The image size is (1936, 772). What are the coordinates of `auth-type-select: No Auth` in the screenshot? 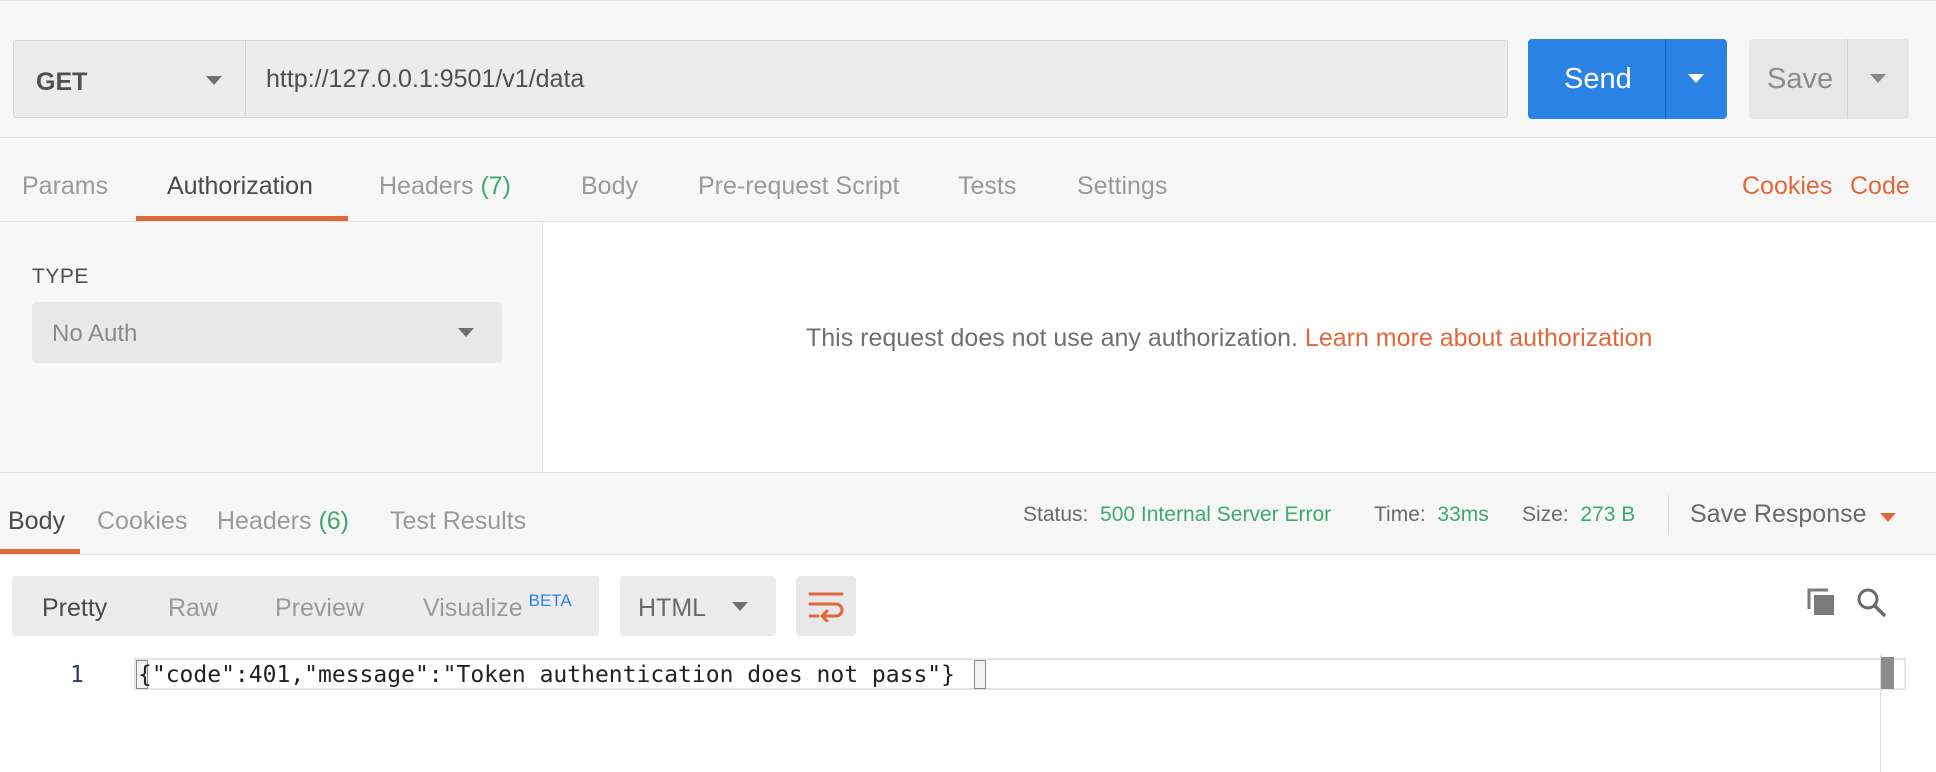 It's located at (267, 332).